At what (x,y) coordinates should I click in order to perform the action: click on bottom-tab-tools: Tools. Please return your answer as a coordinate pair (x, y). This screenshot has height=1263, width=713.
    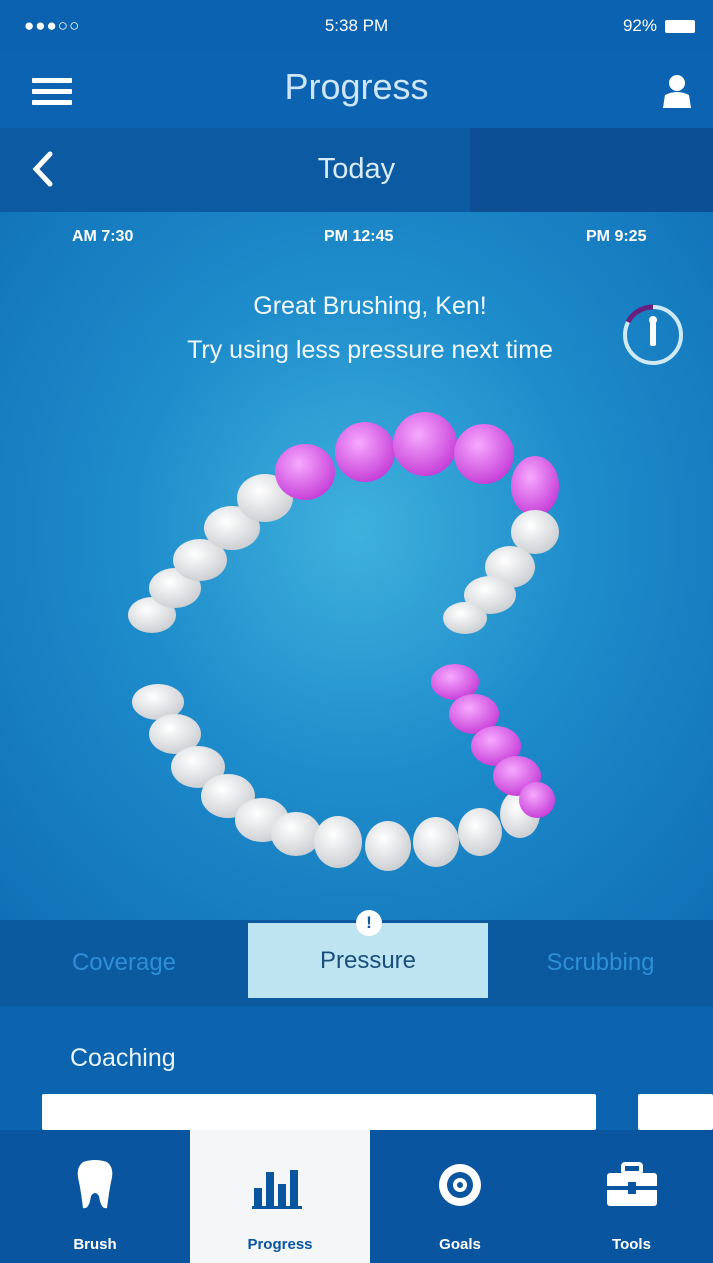
    Looking at the image, I should click on (631, 1196).